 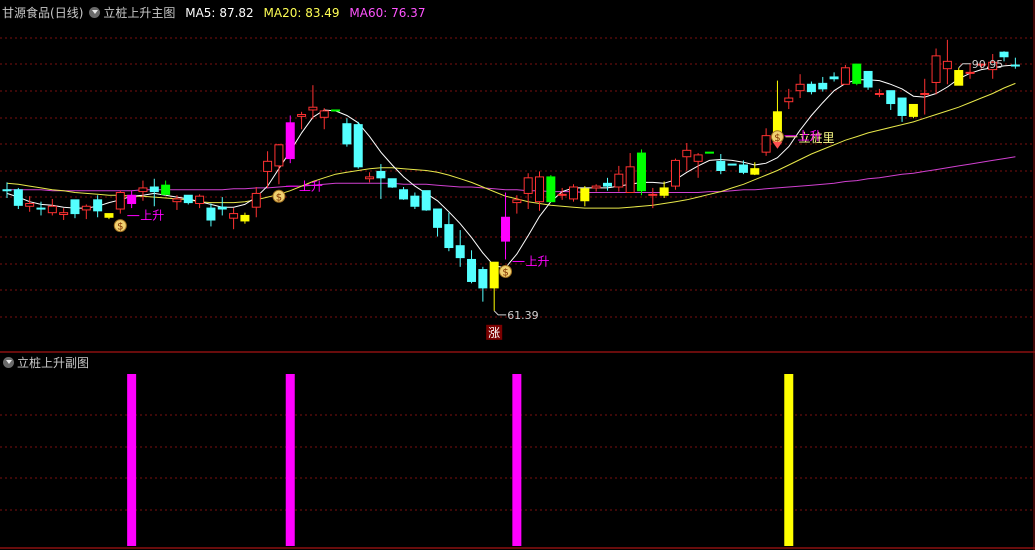 What do you see at coordinates (777, 145) in the screenshot?
I see `rise-arrow-icon` at bounding box center [777, 145].